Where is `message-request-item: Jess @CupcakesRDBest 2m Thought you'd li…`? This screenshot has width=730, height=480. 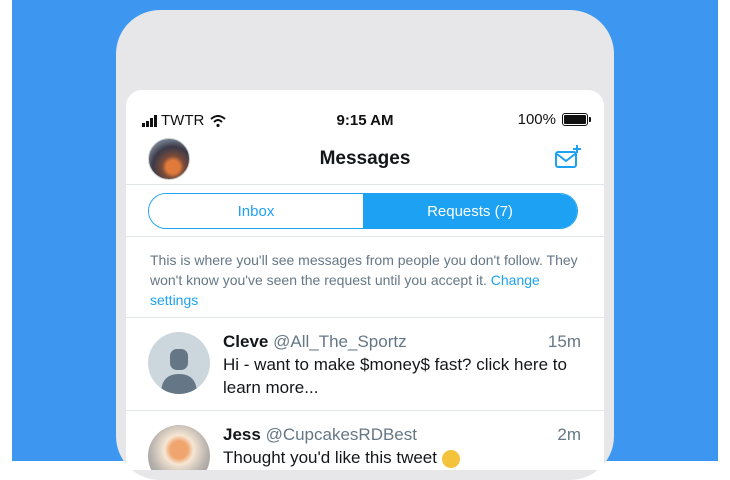
message-request-item: Jess @CupcakesRDBest 2m Thought you'd li… is located at coordinates (365, 440).